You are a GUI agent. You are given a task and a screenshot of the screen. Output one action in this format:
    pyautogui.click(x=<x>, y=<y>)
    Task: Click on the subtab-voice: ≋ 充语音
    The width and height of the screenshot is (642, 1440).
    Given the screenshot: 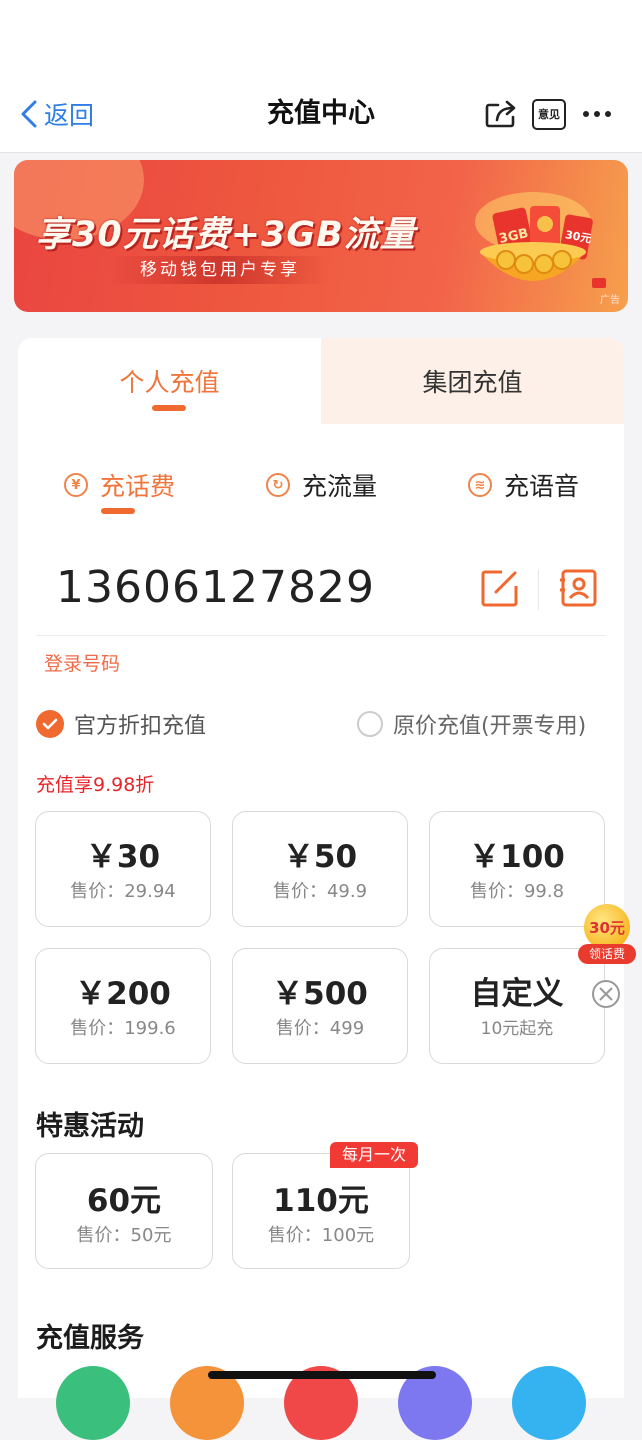 What is the action you would take?
    pyautogui.click(x=523, y=485)
    